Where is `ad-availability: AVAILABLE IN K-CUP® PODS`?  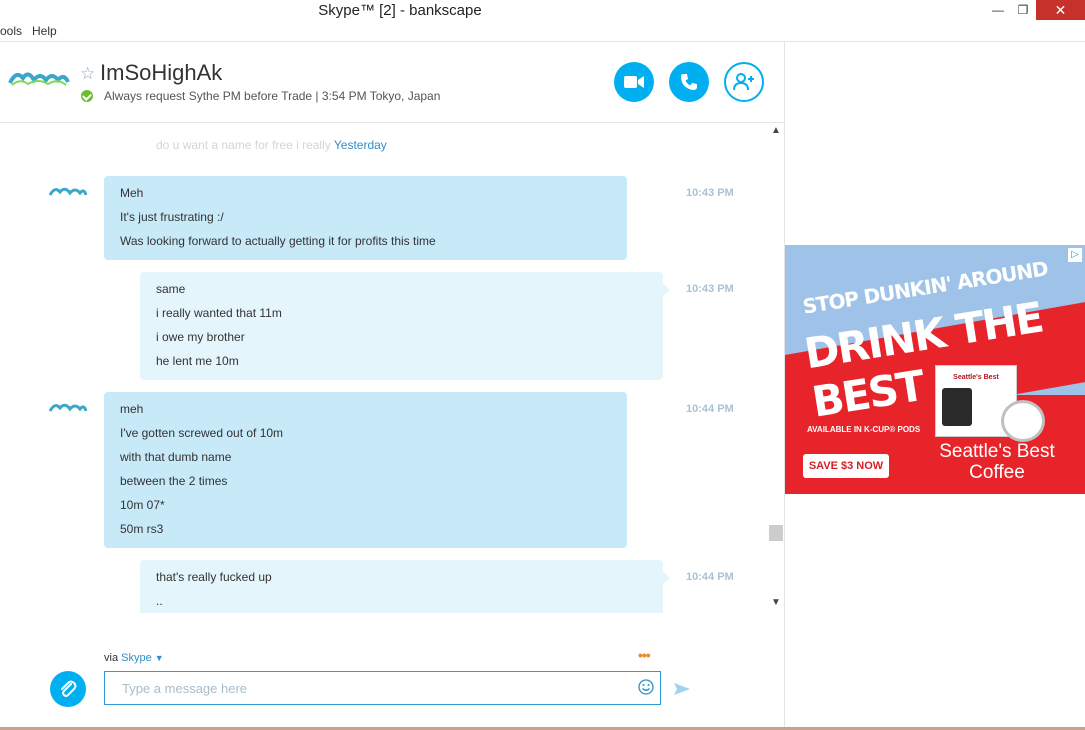
ad-availability: AVAILABLE IN K-CUP® PODS is located at coordinates (864, 429).